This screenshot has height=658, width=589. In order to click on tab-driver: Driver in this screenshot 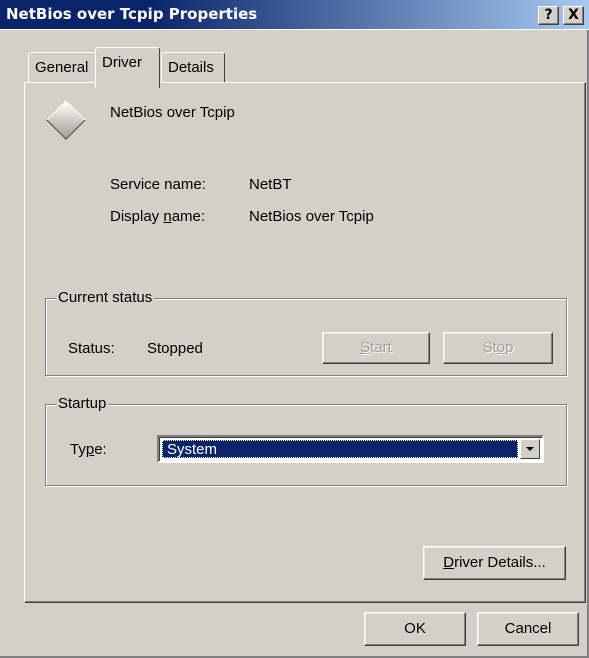, I will do `click(127, 67)`.